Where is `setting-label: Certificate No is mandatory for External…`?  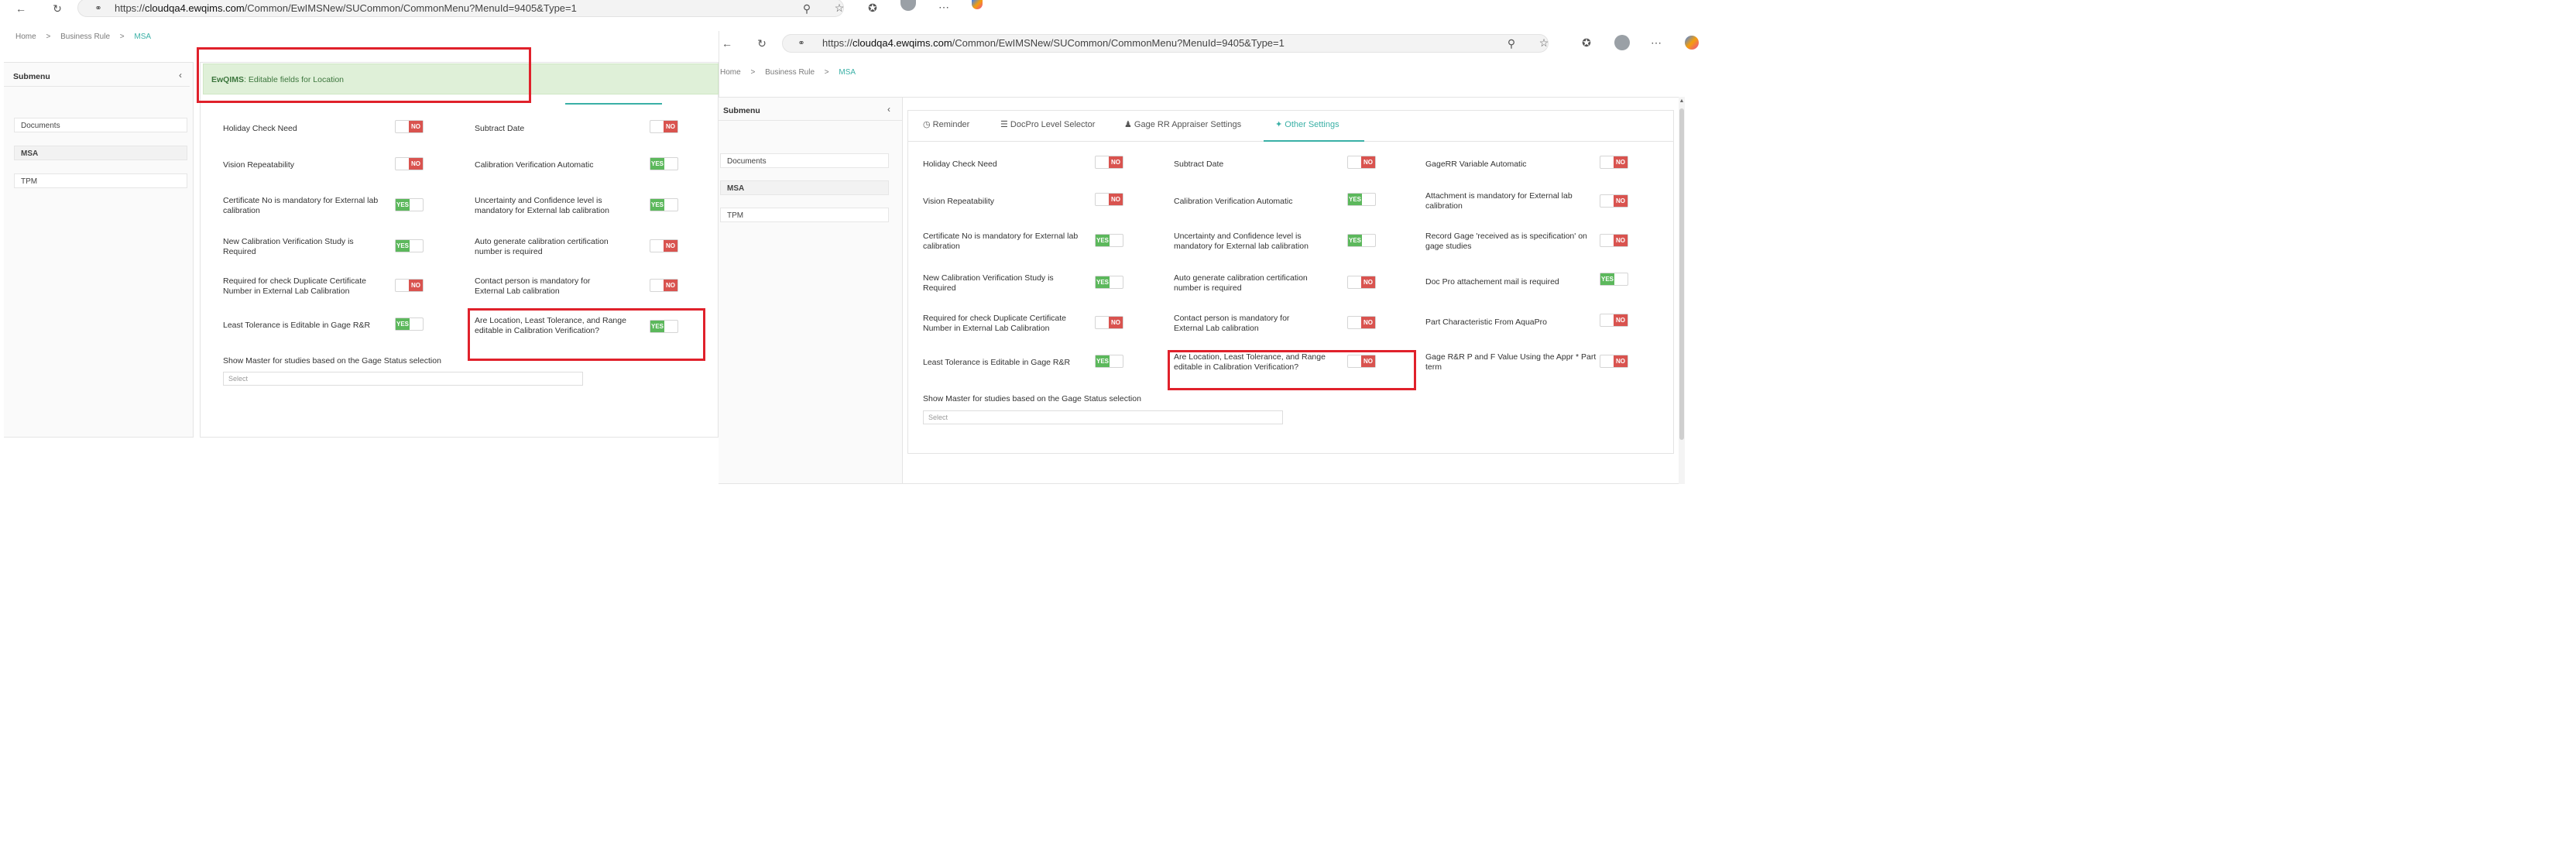
setting-label: Certificate No is mandatory for External… is located at coordinates (301, 205).